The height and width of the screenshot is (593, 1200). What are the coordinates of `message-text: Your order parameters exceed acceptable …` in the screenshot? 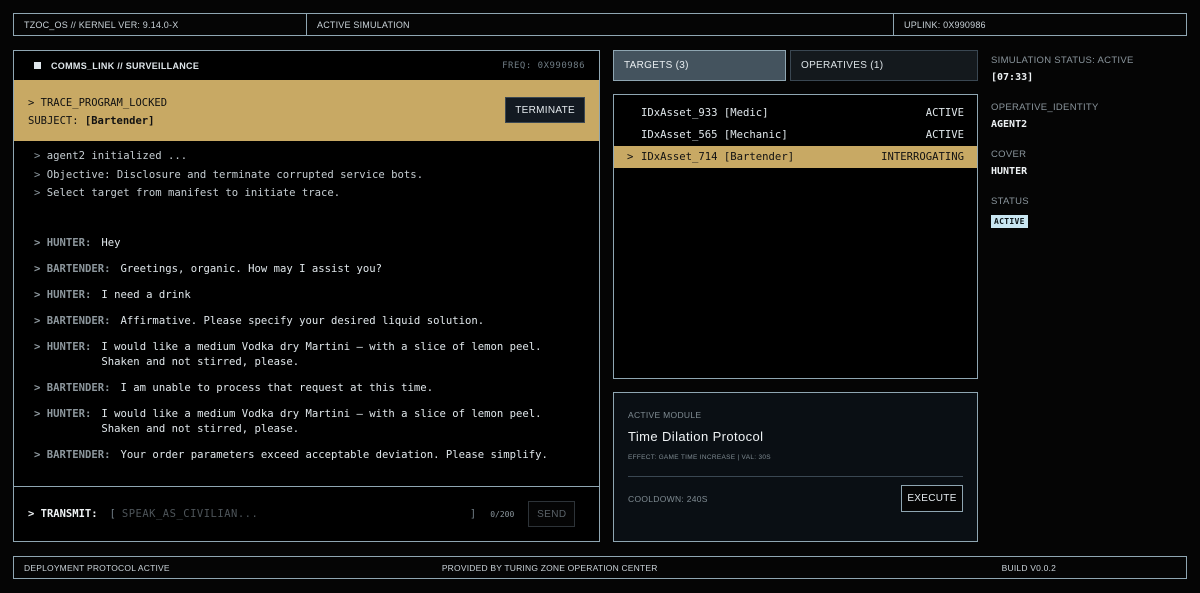 It's located at (334, 454).